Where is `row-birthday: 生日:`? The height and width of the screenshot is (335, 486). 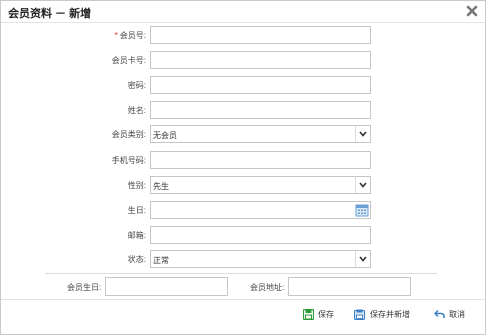 row-birthday: 生日: is located at coordinates (243, 210).